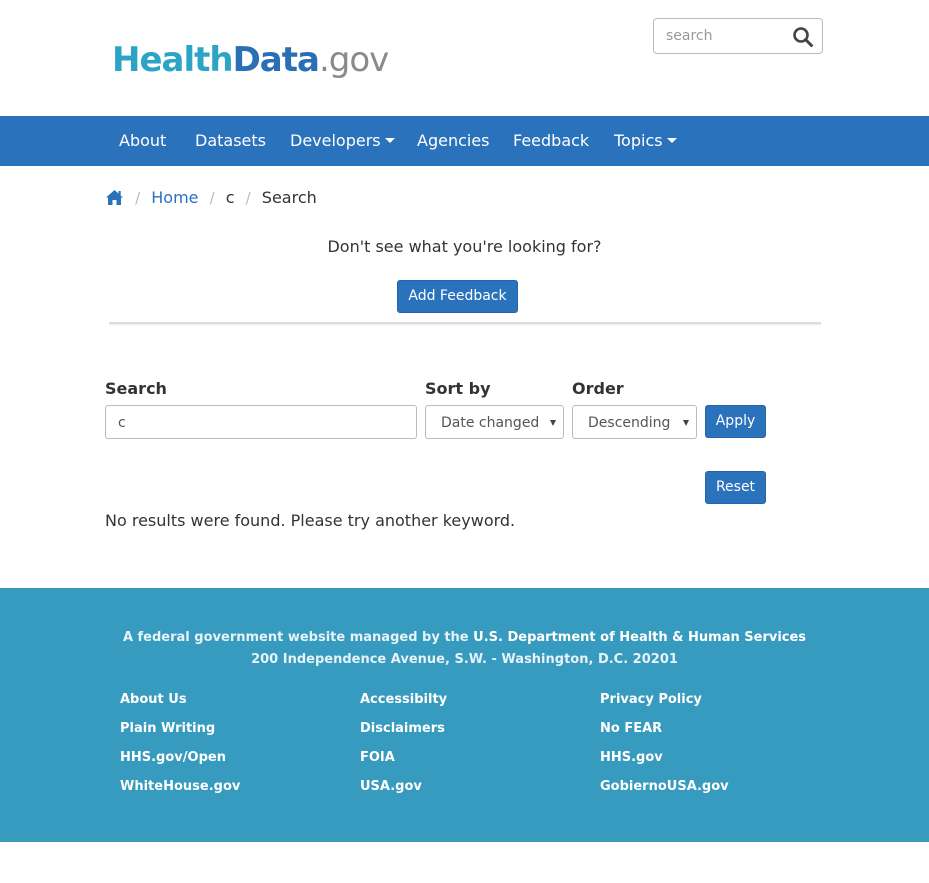 This screenshot has height=883, width=929. I want to click on footer-link-disclaimers: Disclaimers, so click(402, 728).